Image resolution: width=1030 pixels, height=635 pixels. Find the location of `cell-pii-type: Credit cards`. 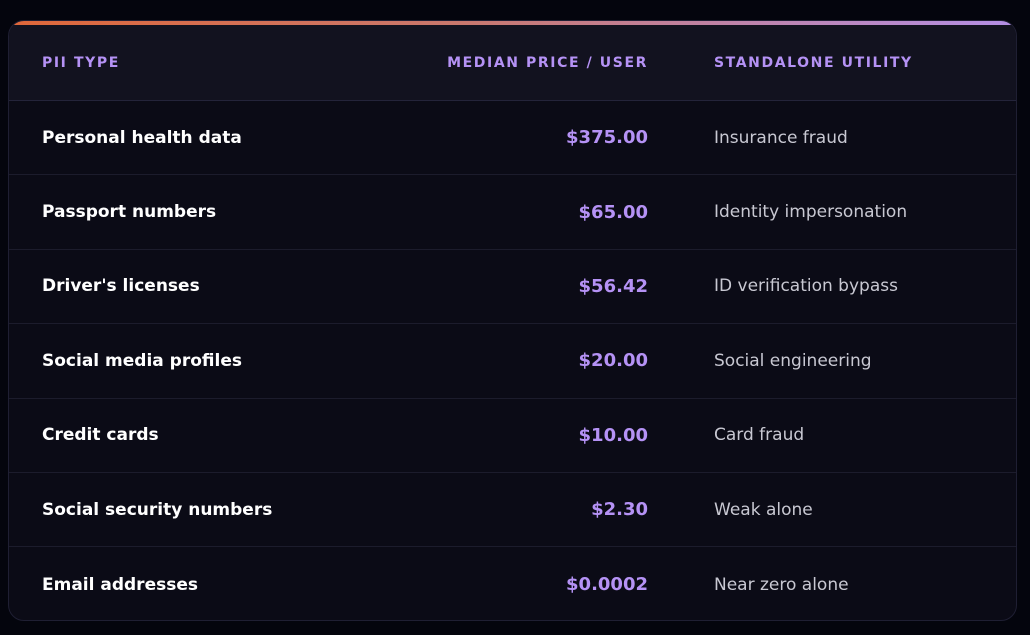

cell-pii-type: Credit cards is located at coordinates (100, 435).